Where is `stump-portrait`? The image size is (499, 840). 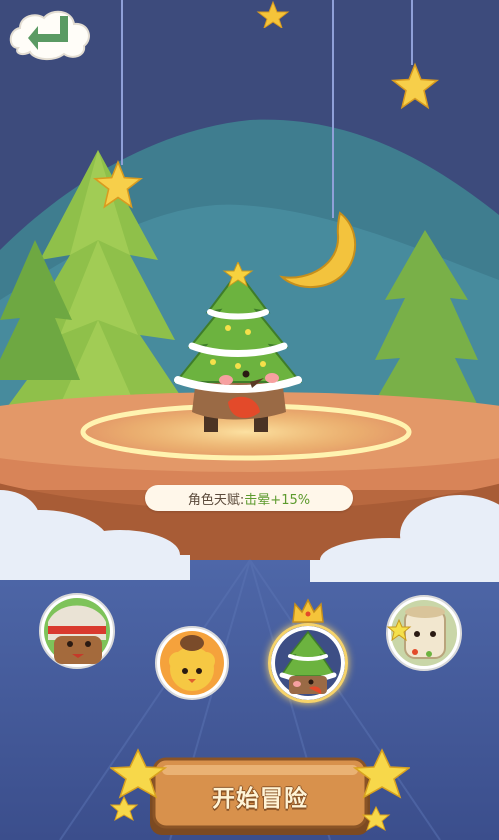
stump-portrait is located at coordinates (424, 633).